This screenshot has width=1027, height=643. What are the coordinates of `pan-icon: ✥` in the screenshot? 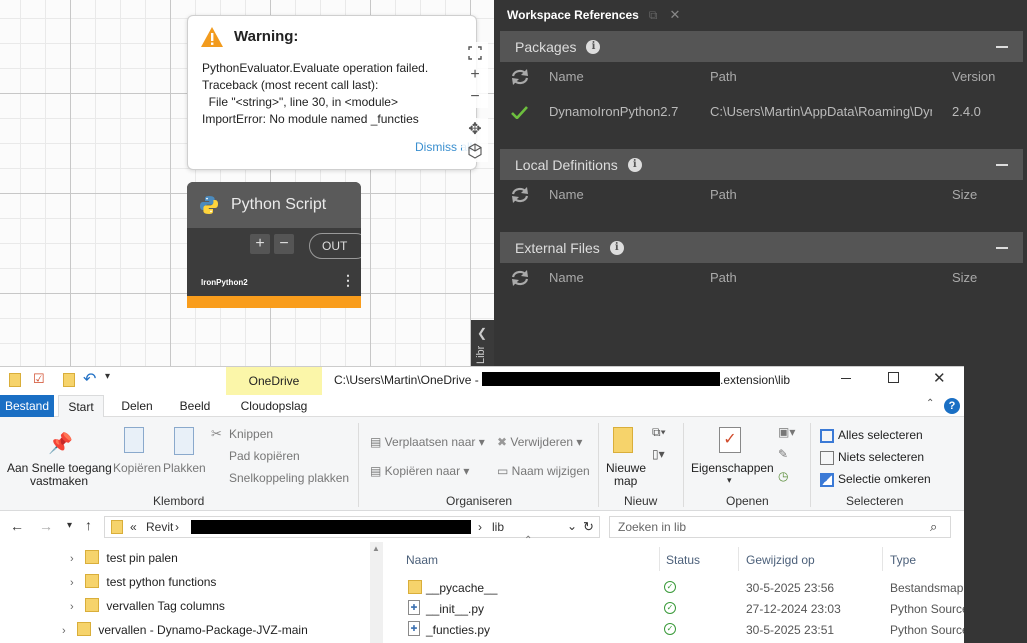 It's located at (475, 129).